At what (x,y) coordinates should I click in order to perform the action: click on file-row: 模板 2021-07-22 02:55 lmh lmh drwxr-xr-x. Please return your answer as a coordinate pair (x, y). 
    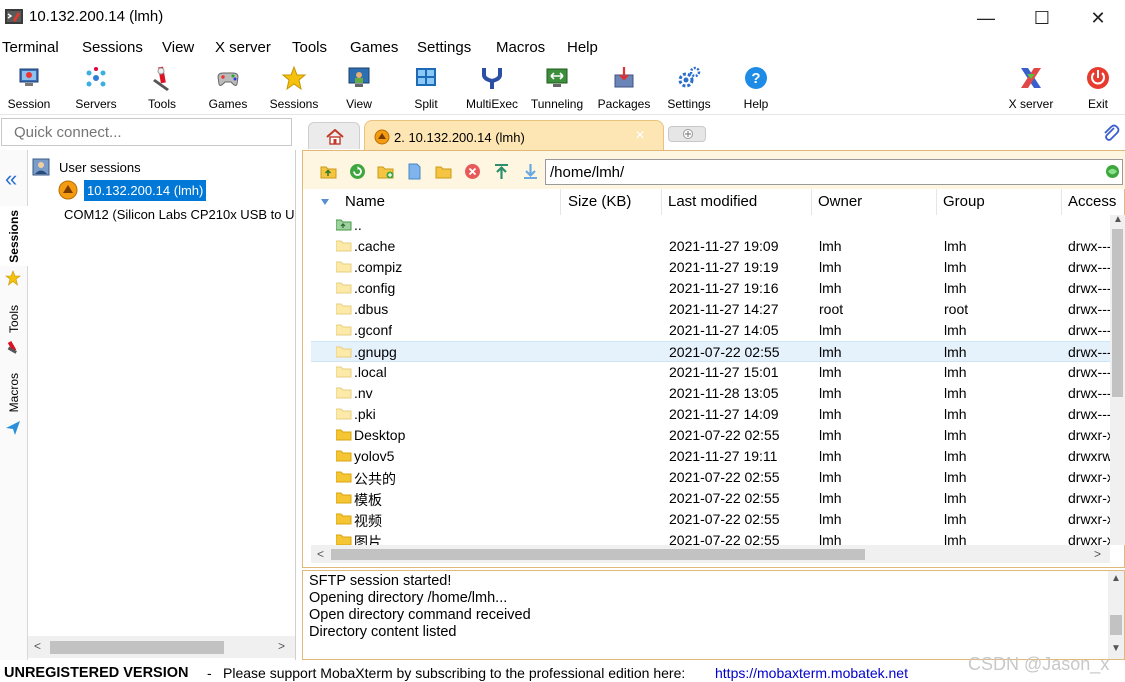
    Looking at the image, I should click on (714, 498).